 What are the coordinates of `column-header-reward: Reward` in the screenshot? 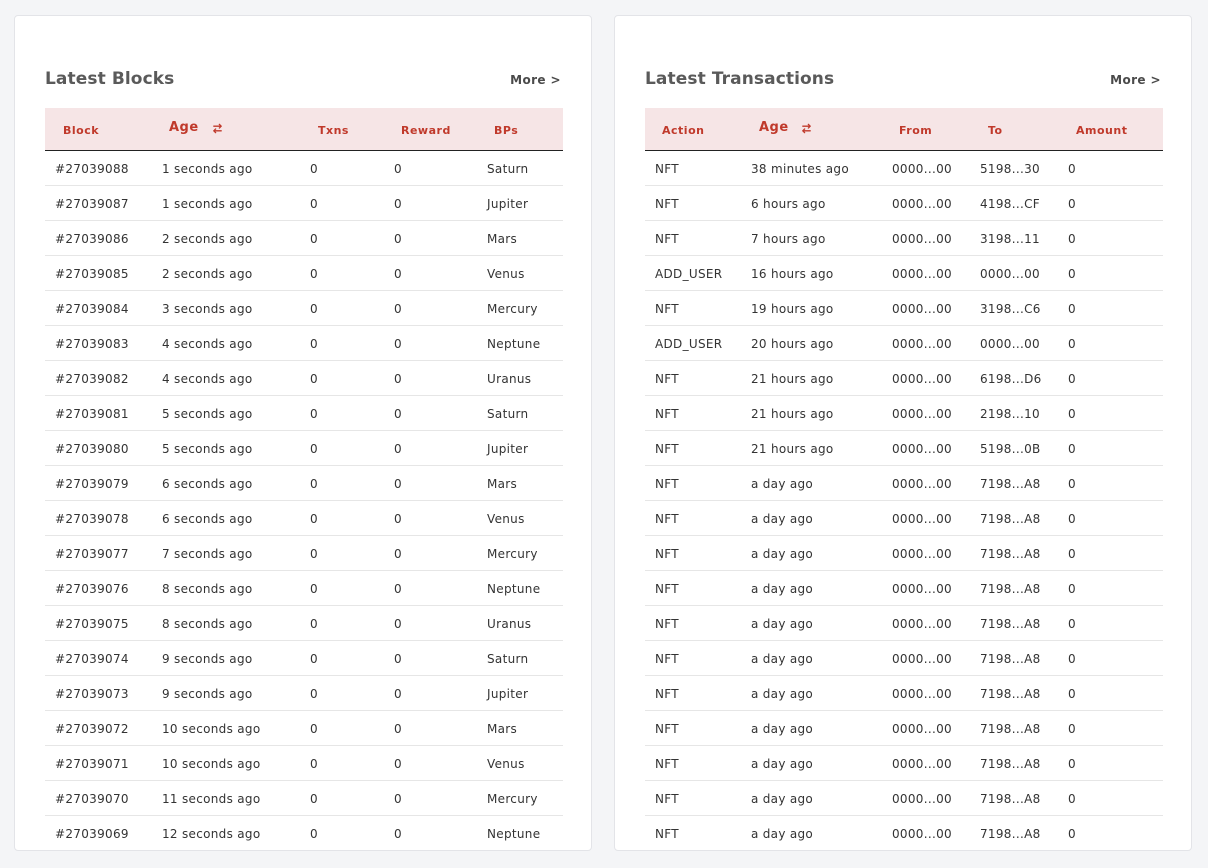 It's located at (426, 130).